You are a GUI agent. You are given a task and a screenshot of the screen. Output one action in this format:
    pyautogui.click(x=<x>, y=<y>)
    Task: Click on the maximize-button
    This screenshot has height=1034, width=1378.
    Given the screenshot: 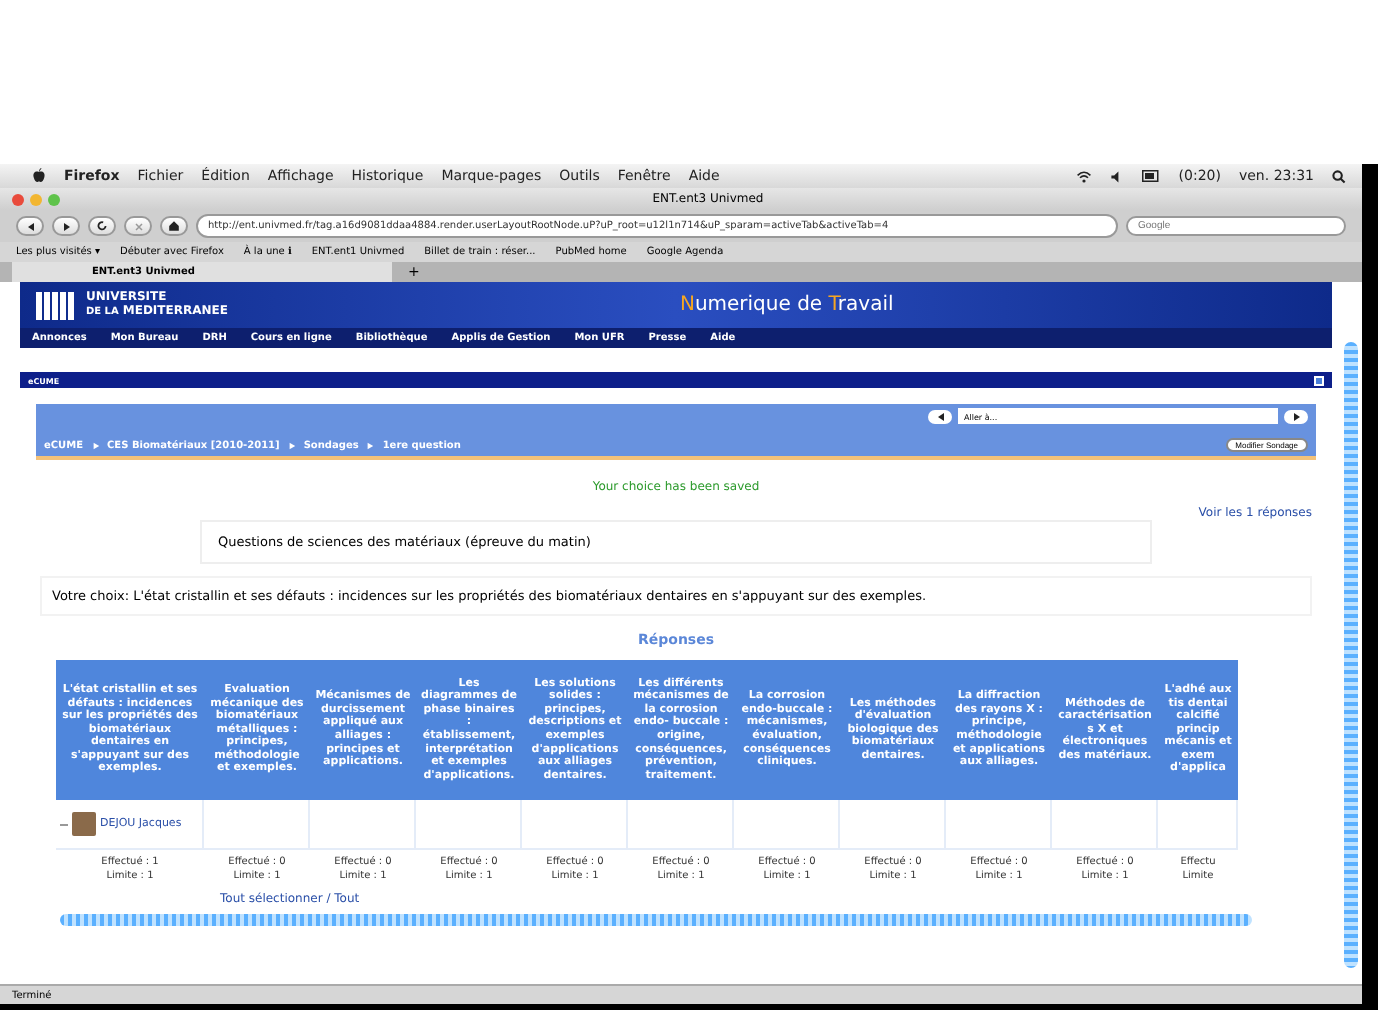 What is the action you would take?
    pyautogui.click(x=1319, y=380)
    